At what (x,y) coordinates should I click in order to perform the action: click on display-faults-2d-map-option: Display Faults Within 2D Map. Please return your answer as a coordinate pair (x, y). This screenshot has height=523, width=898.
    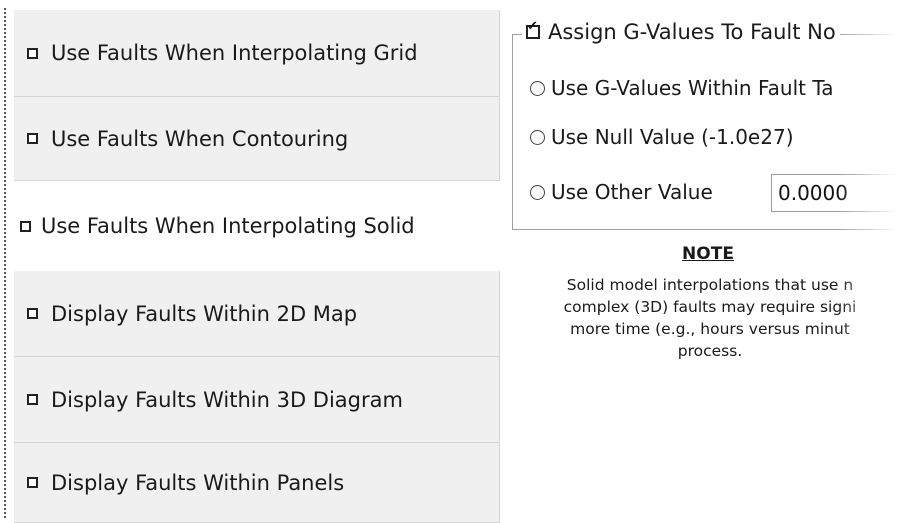
    Looking at the image, I should click on (257, 314).